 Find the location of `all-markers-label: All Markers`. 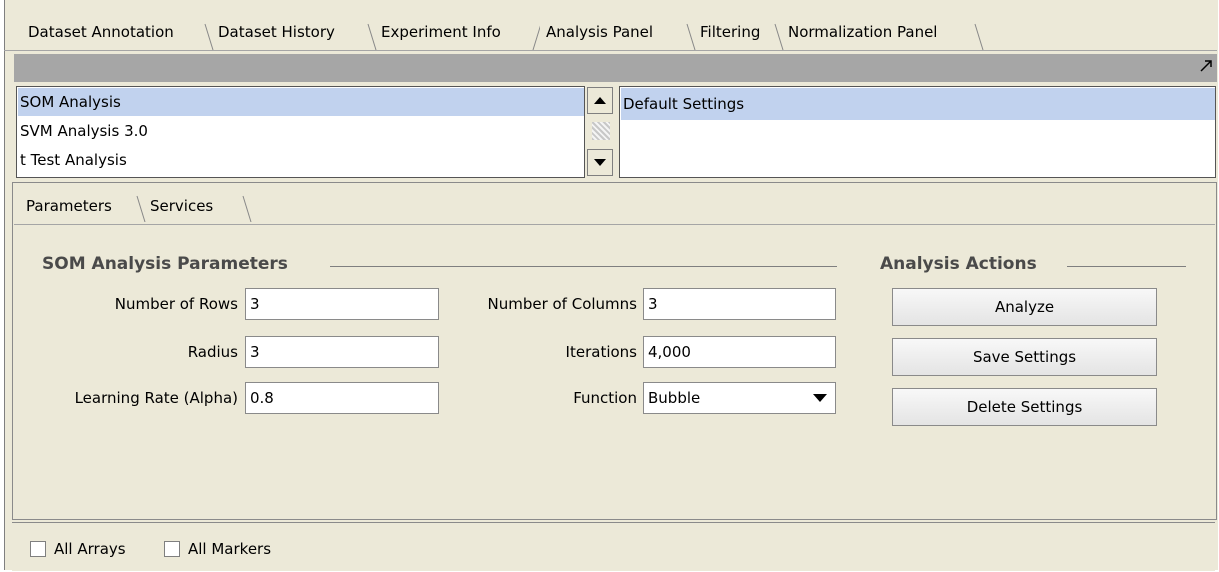

all-markers-label: All Markers is located at coordinates (230, 549).